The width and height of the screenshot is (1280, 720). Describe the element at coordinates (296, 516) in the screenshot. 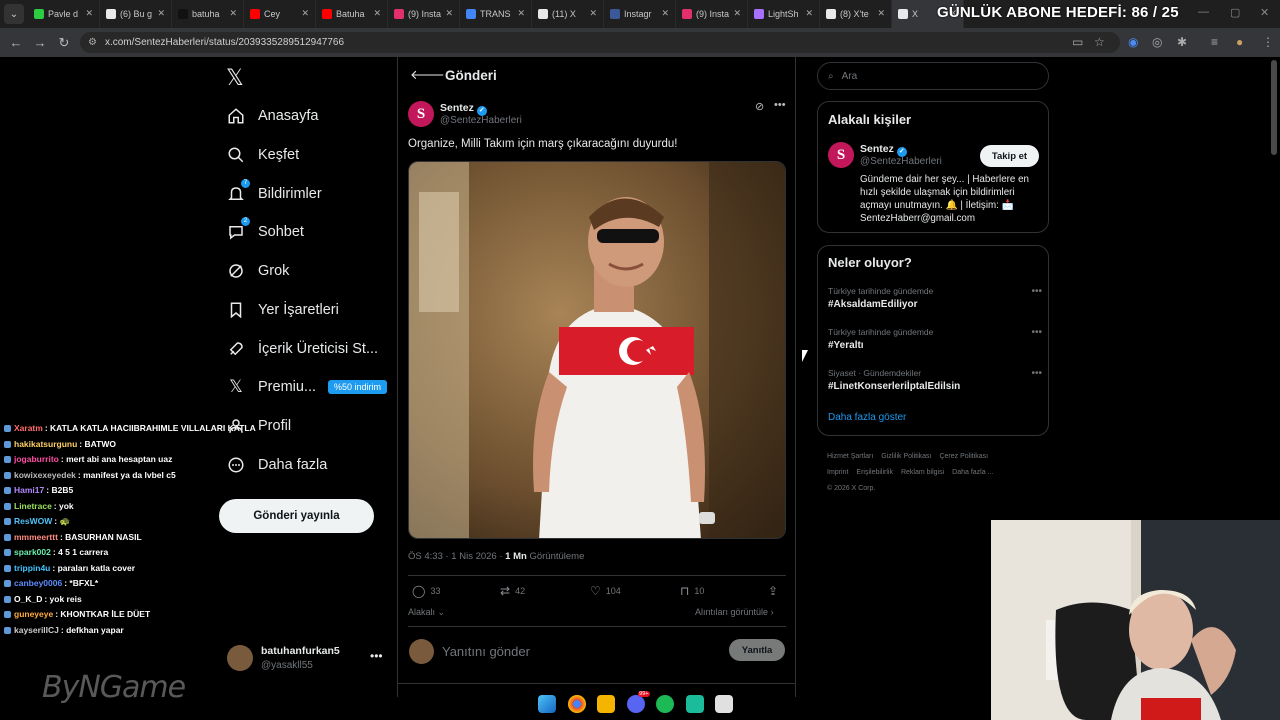

I see `post-button: Gönderi yayınla` at that location.